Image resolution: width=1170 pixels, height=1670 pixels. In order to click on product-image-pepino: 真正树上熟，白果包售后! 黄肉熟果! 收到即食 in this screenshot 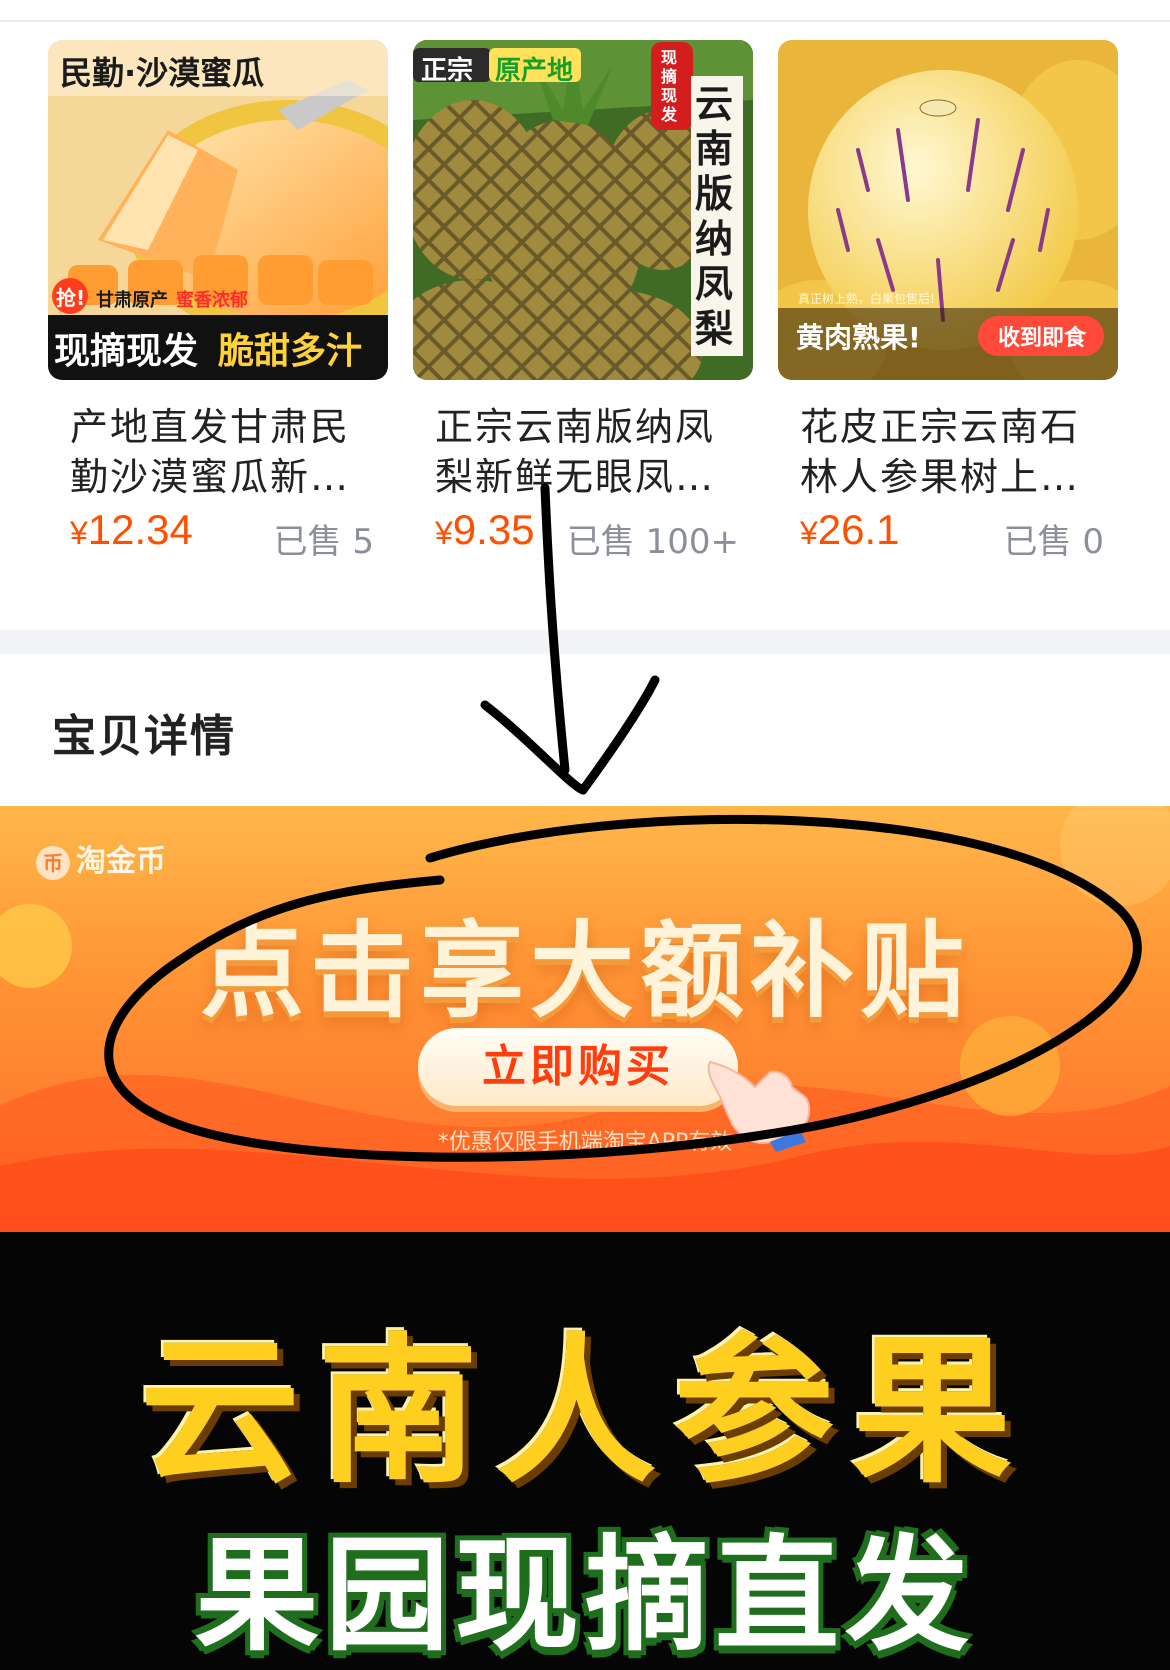, I will do `click(948, 210)`.